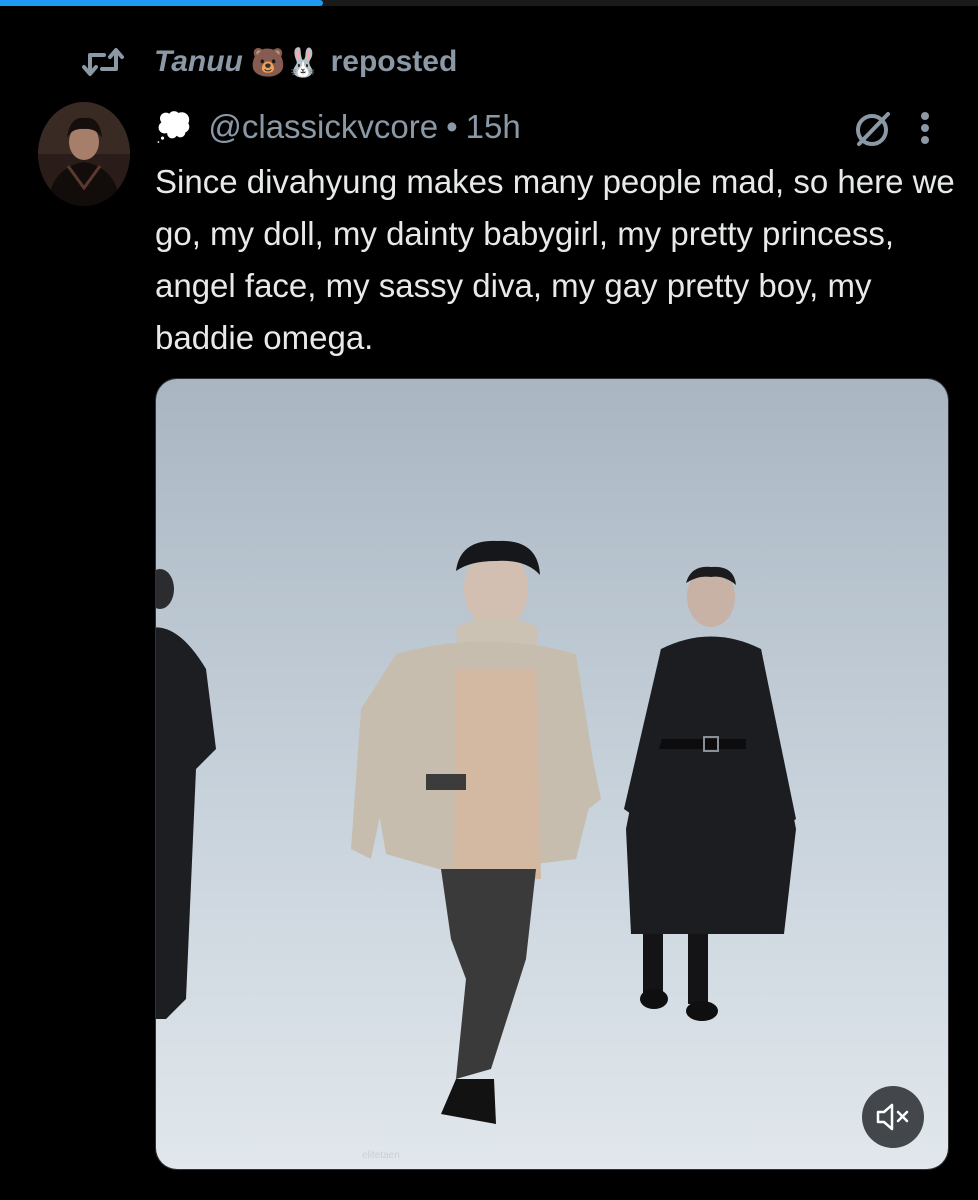 The height and width of the screenshot is (1200, 978). Describe the element at coordinates (323, 127) in the screenshot. I see `author-handle: @classickvcore` at that location.